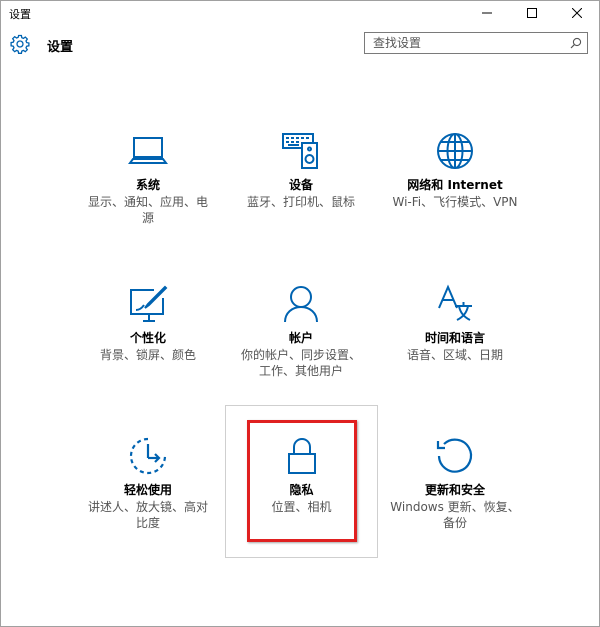  I want to click on gear-icon, so click(20, 44).